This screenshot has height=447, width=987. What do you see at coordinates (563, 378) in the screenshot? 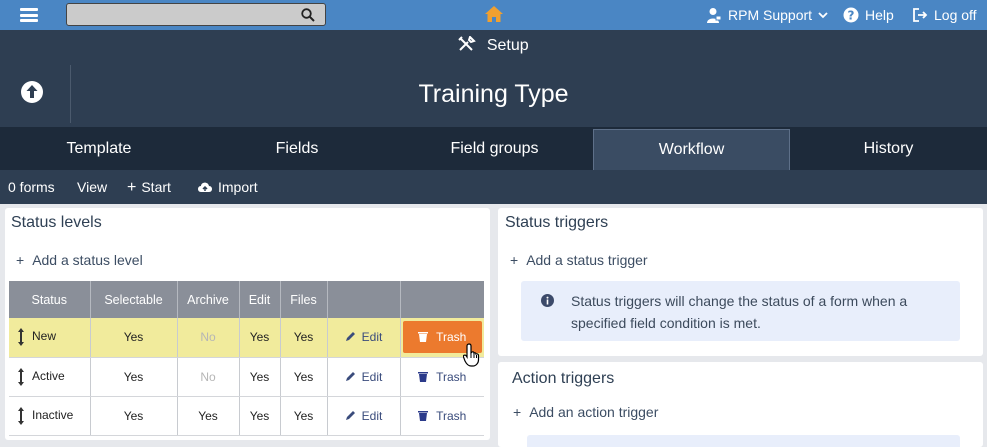
I see `action-triggers-title: Action triggers` at bounding box center [563, 378].